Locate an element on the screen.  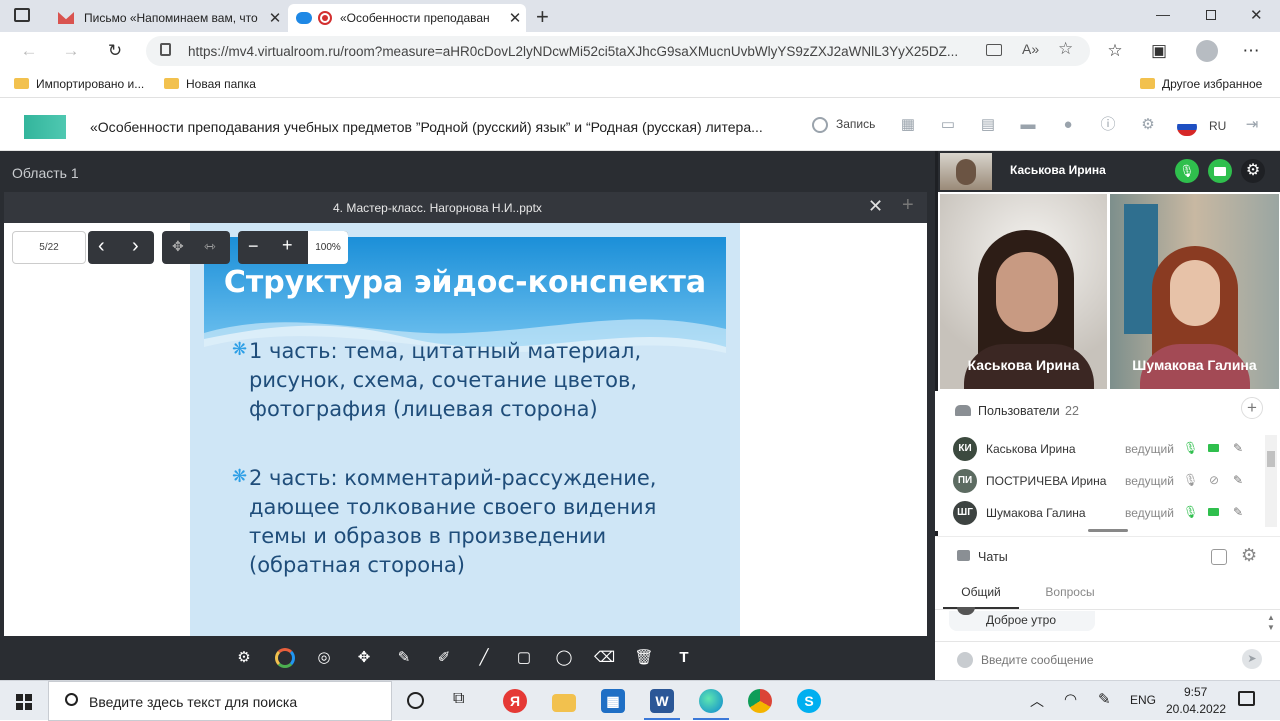
browser-tab-mail: Письмо «Напоминаем вам, что ✕ is located at coordinates (168, 18).